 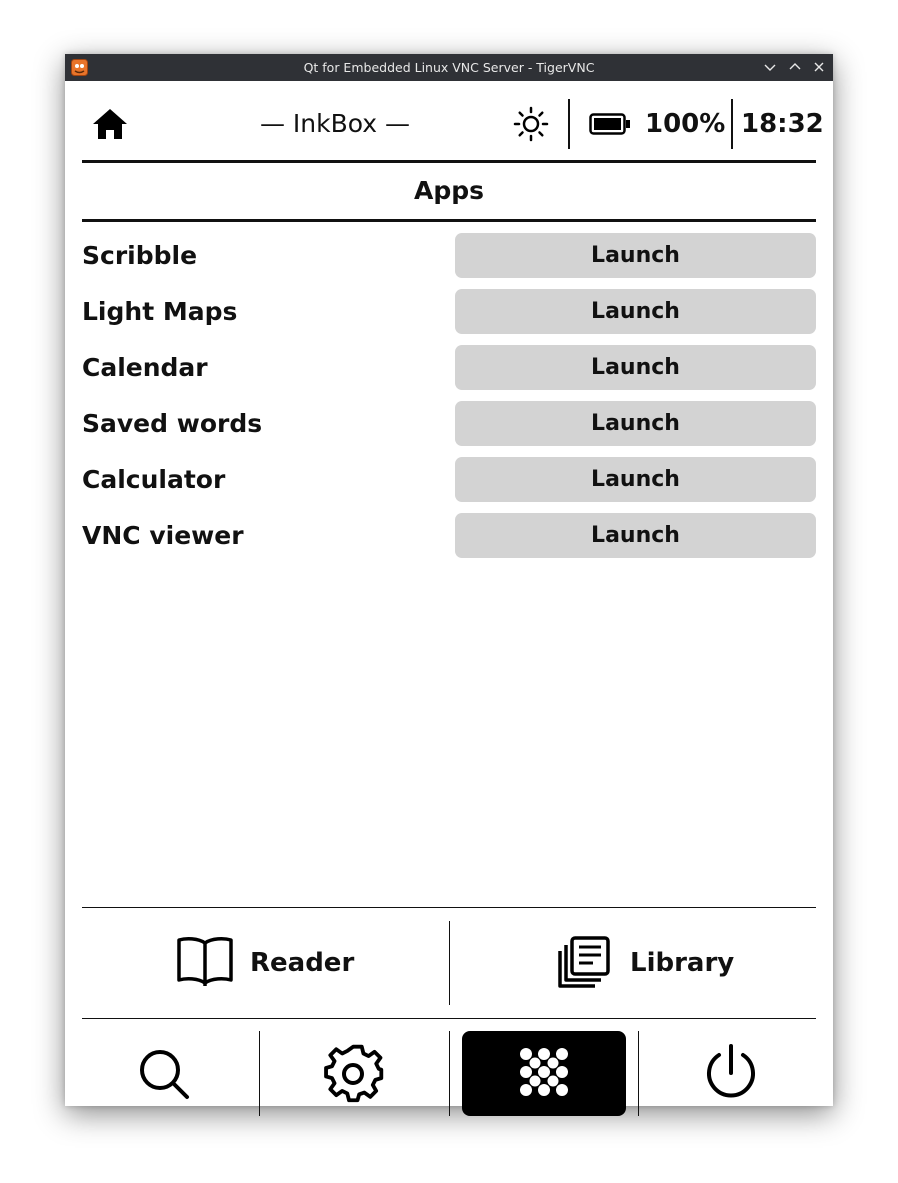 I want to click on reader-label: Reader, so click(x=302, y=963).